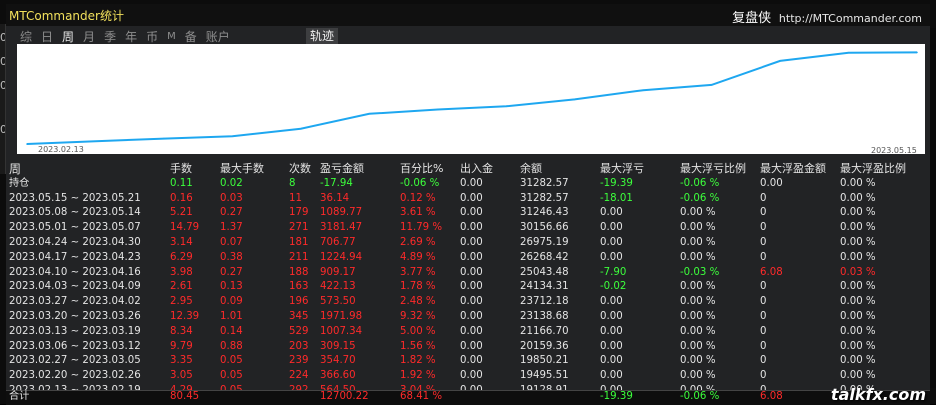 This screenshot has width=936, height=405. Describe the element at coordinates (341, 228) in the screenshot. I see `table-cell: 3181.47` at that location.